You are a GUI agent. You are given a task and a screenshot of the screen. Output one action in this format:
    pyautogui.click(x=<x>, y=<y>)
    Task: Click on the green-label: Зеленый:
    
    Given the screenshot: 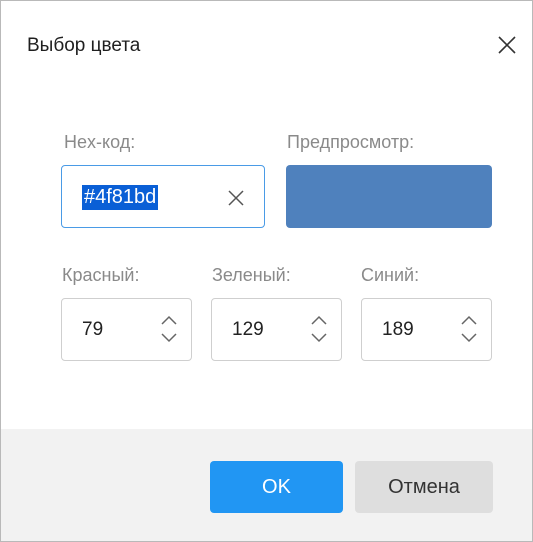 What is the action you would take?
    pyautogui.click(x=251, y=275)
    